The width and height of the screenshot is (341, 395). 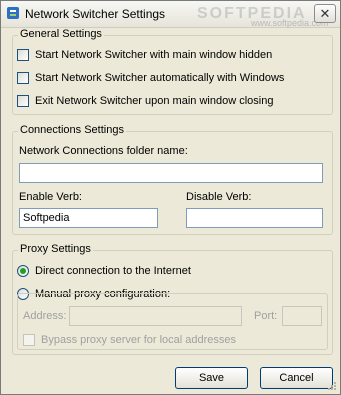 I want to click on connections-settings-legend: Connections Settings, so click(x=72, y=130).